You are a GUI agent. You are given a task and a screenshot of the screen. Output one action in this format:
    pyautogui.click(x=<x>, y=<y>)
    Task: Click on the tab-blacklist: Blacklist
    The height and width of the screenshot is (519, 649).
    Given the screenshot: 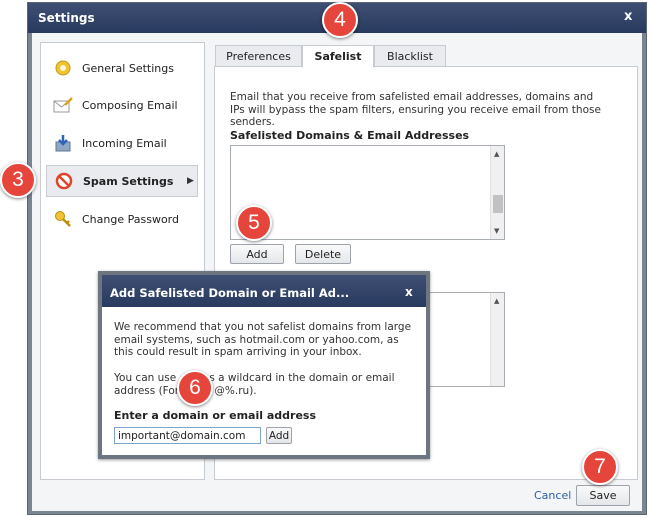 What is the action you would take?
    pyautogui.click(x=410, y=56)
    